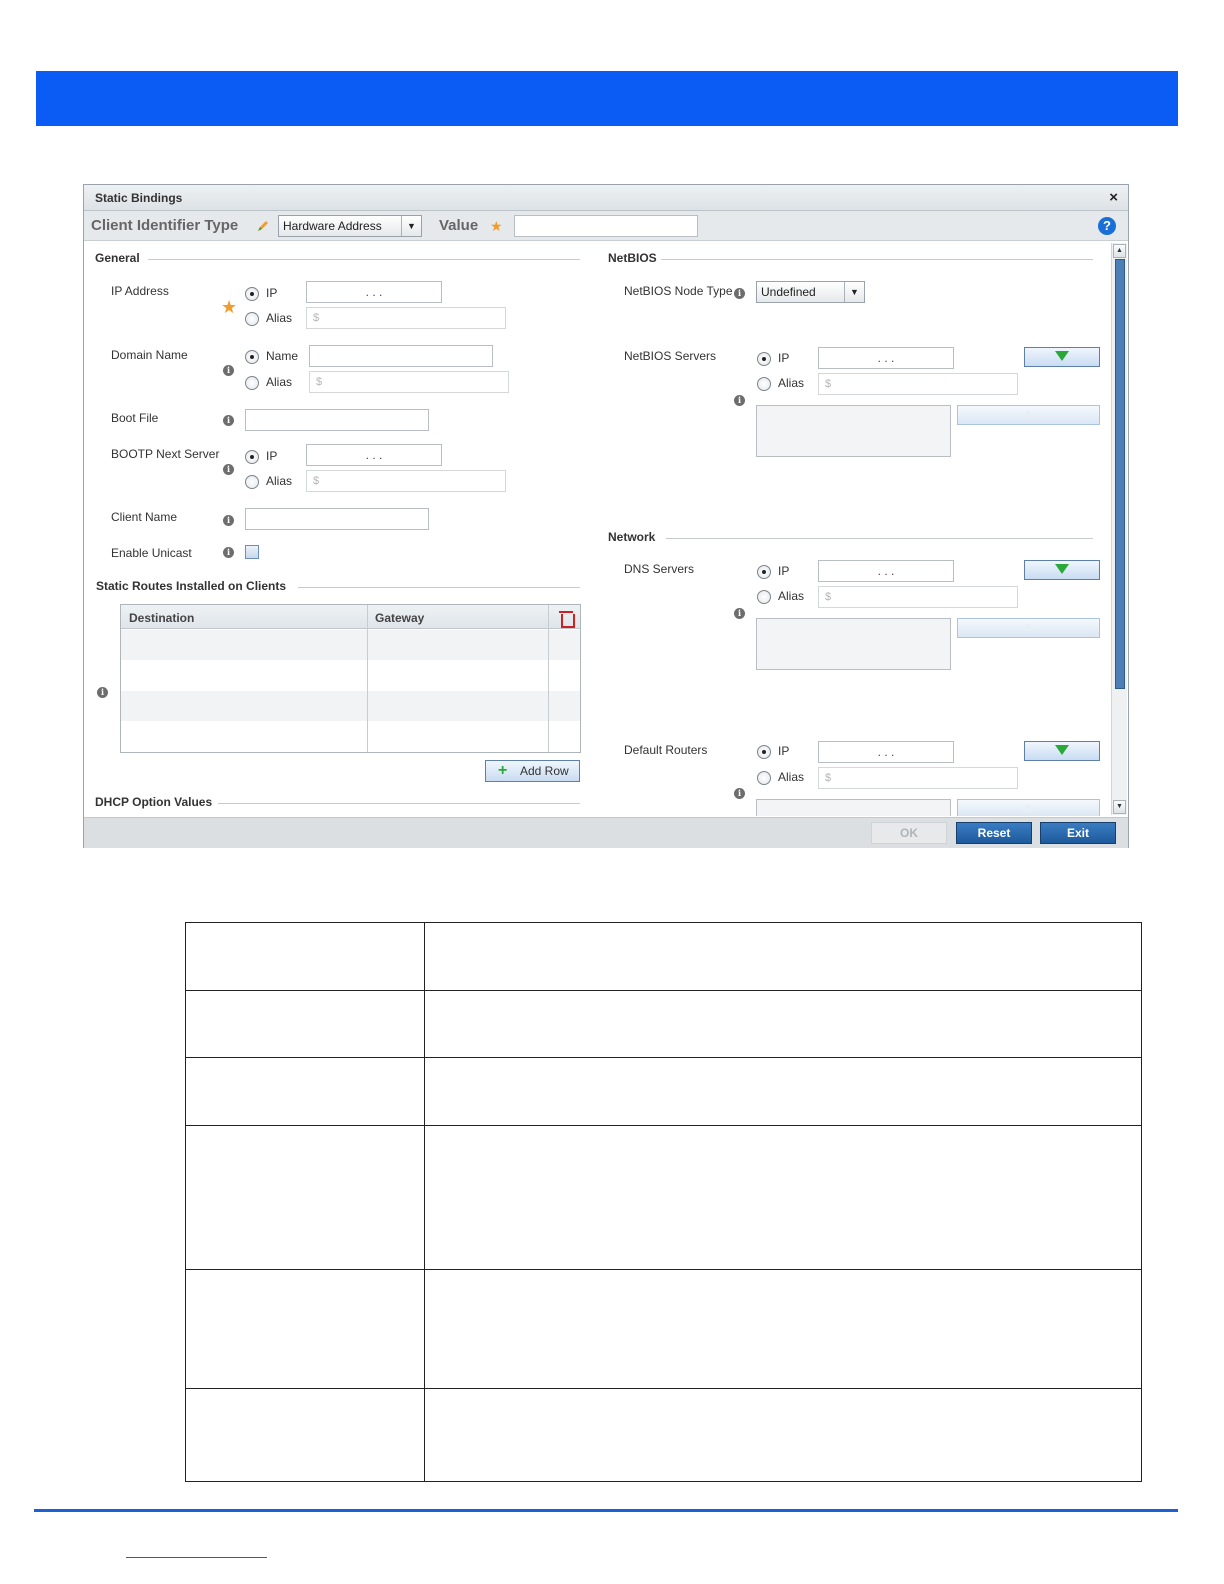 This screenshot has width=1224, height=1584. Describe the element at coordinates (252, 552) in the screenshot. I see `enable-unicast-checkbox` at that location.